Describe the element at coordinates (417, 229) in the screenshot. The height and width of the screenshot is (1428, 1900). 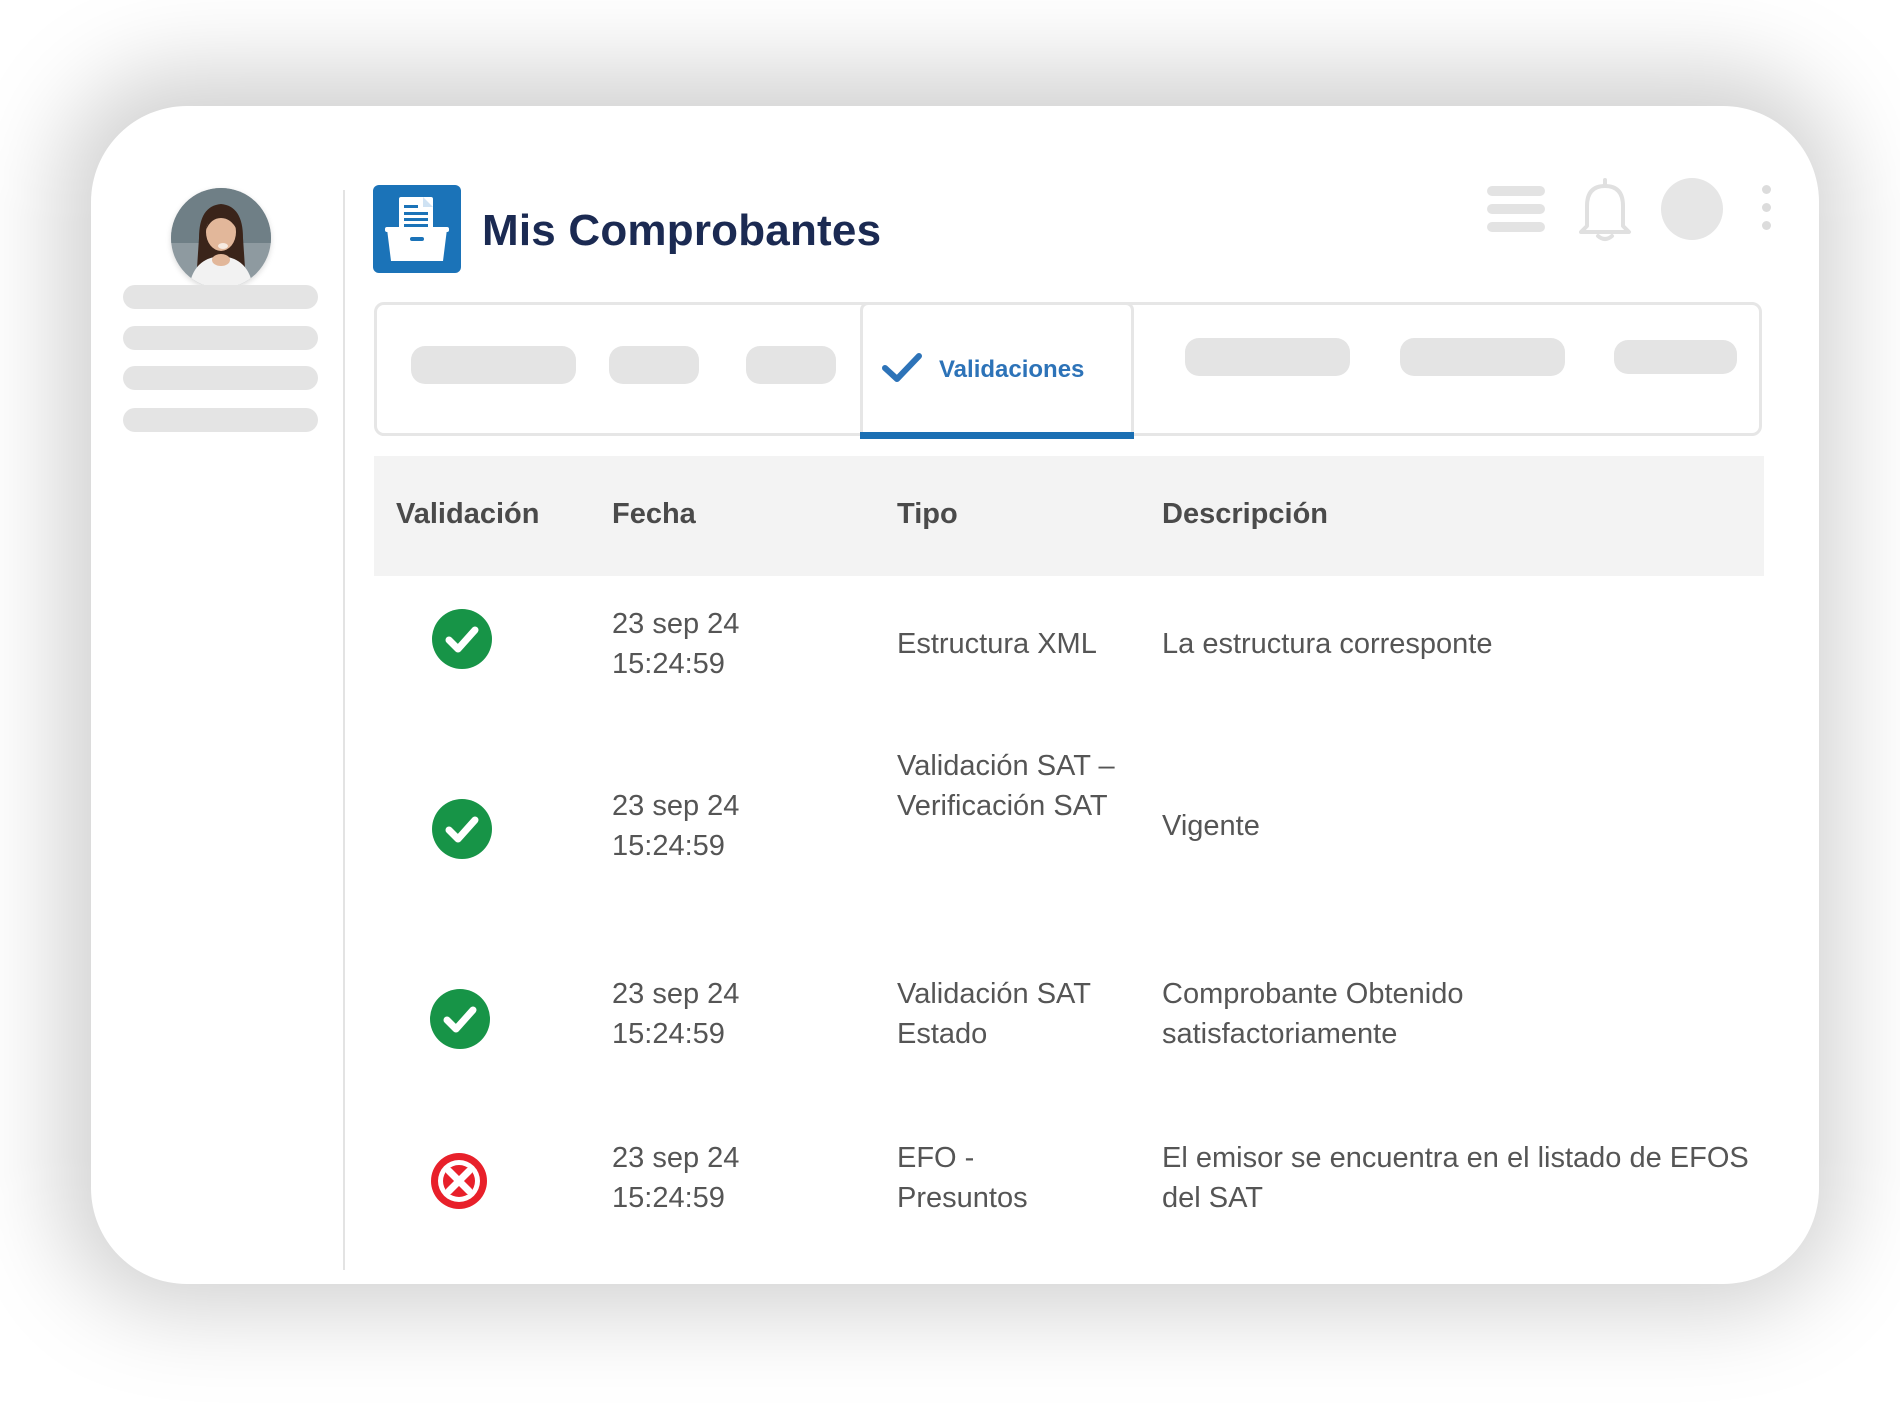
I see `folder-document-icon` at that location.